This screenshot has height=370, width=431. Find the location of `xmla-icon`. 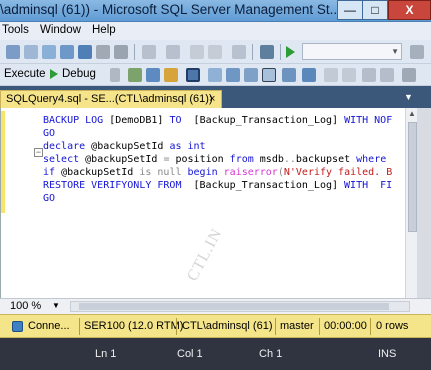

xmla-icon is located at coordinates (103, 52).